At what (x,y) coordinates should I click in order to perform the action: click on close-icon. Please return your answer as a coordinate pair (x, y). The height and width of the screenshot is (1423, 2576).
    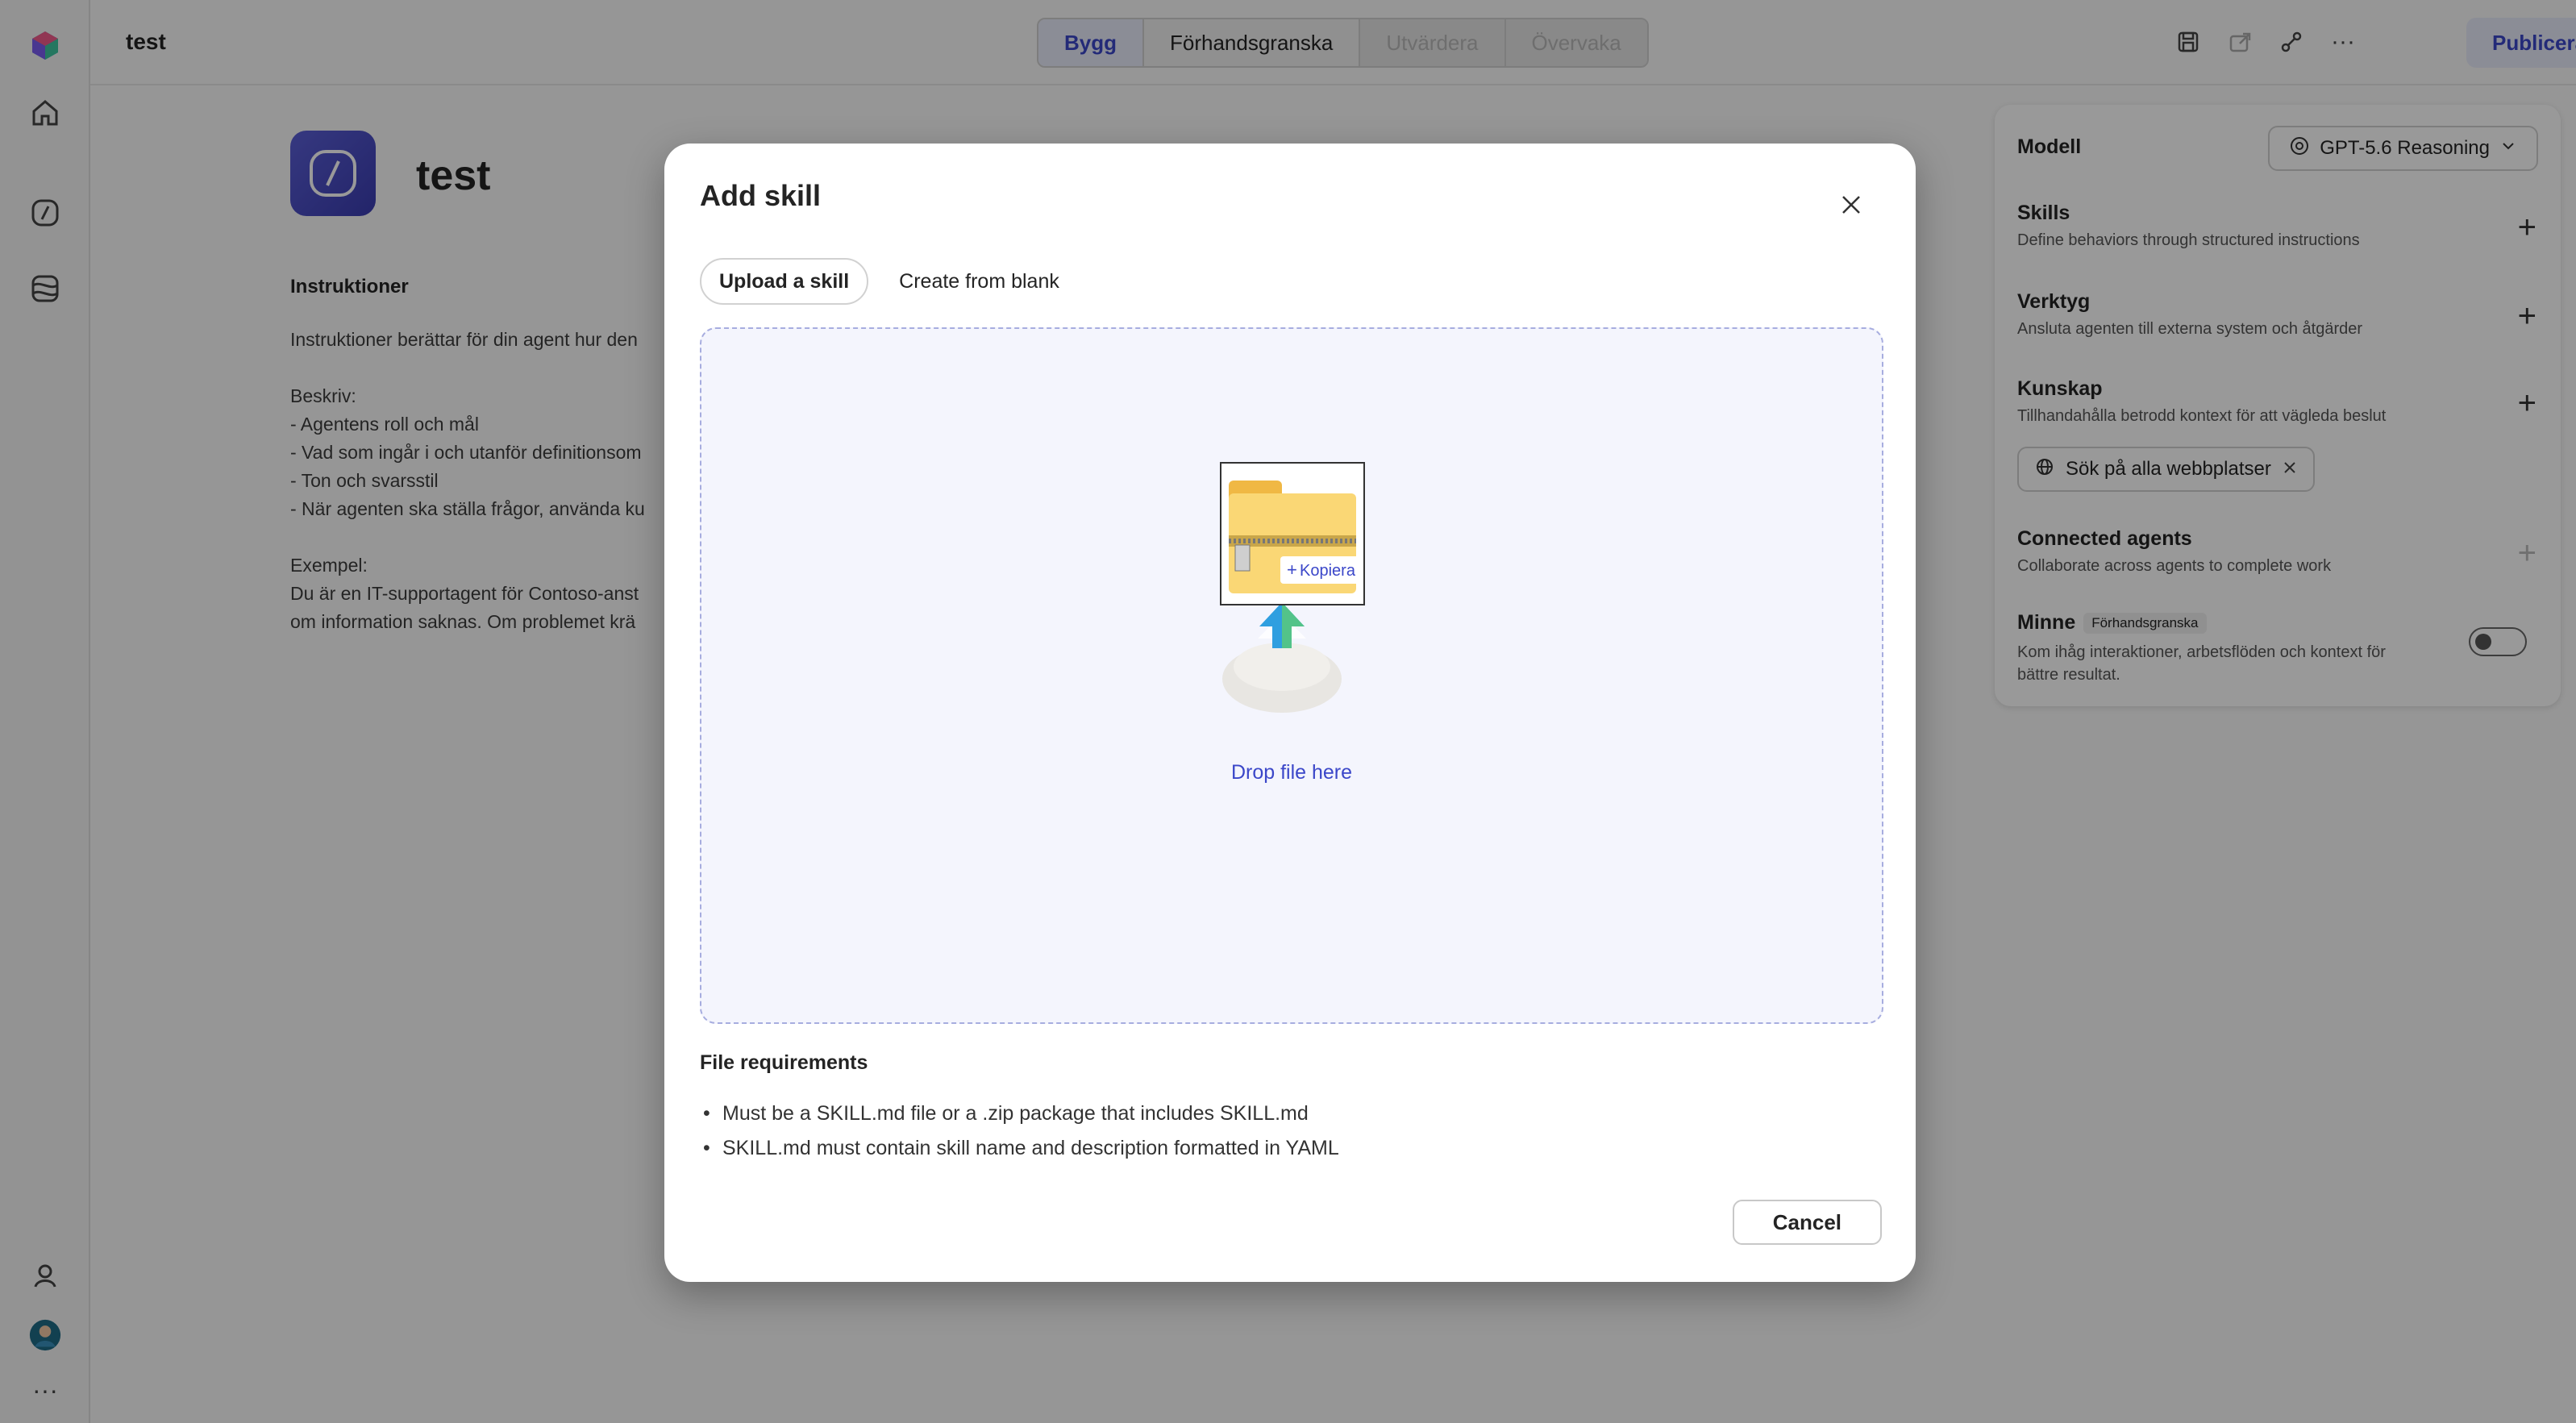
    Looking at the image, I should click on (1851, 204).